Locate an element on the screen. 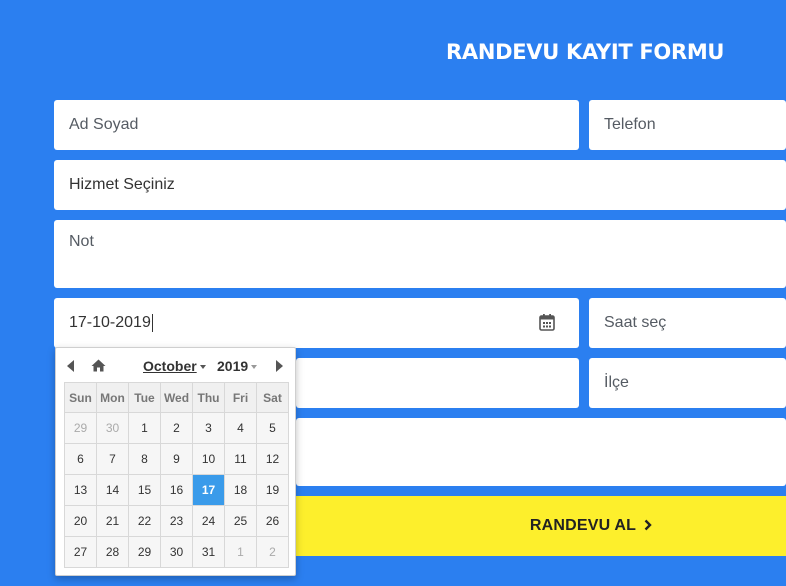  note-placeholder: Not is located at coordinates (81, 241).